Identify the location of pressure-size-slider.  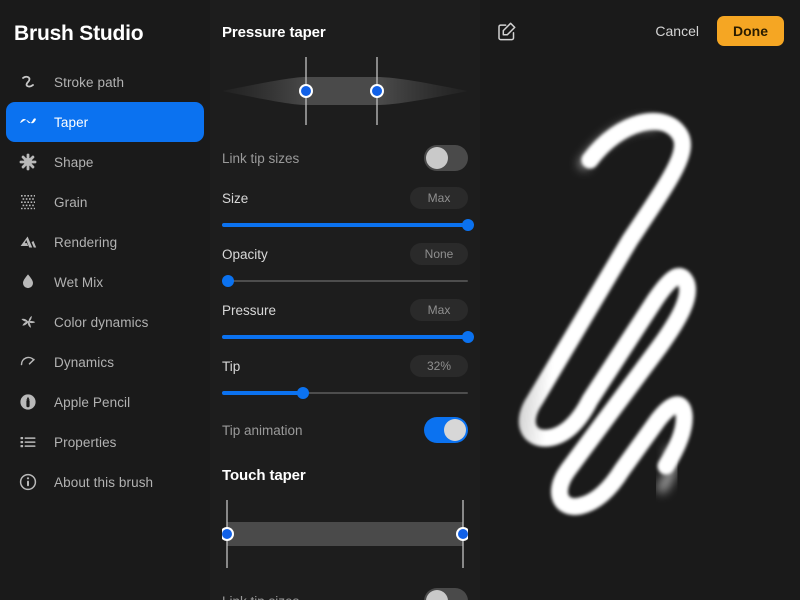
(348, 225).